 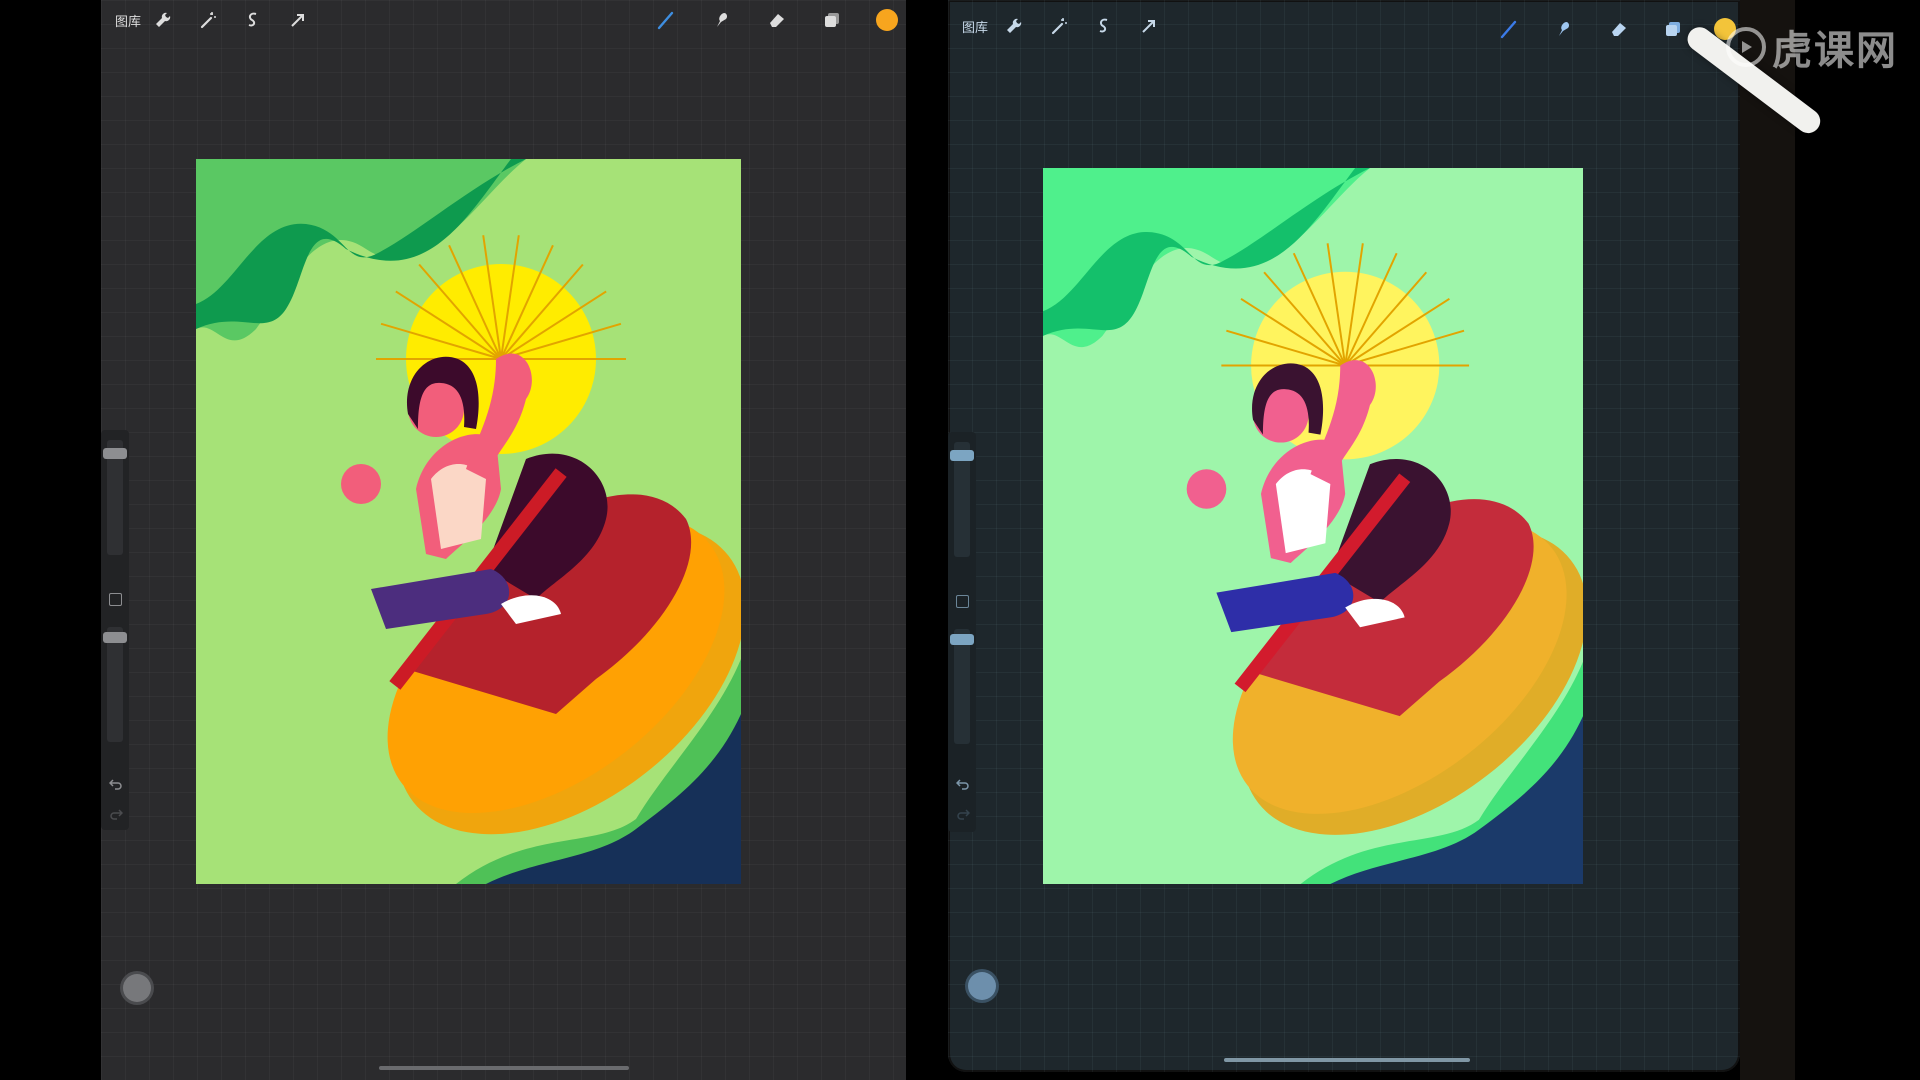 What do you see at coordinates (887, 20) in the screenshot?
I see `color-swatch` at bounding box center [887, 20].